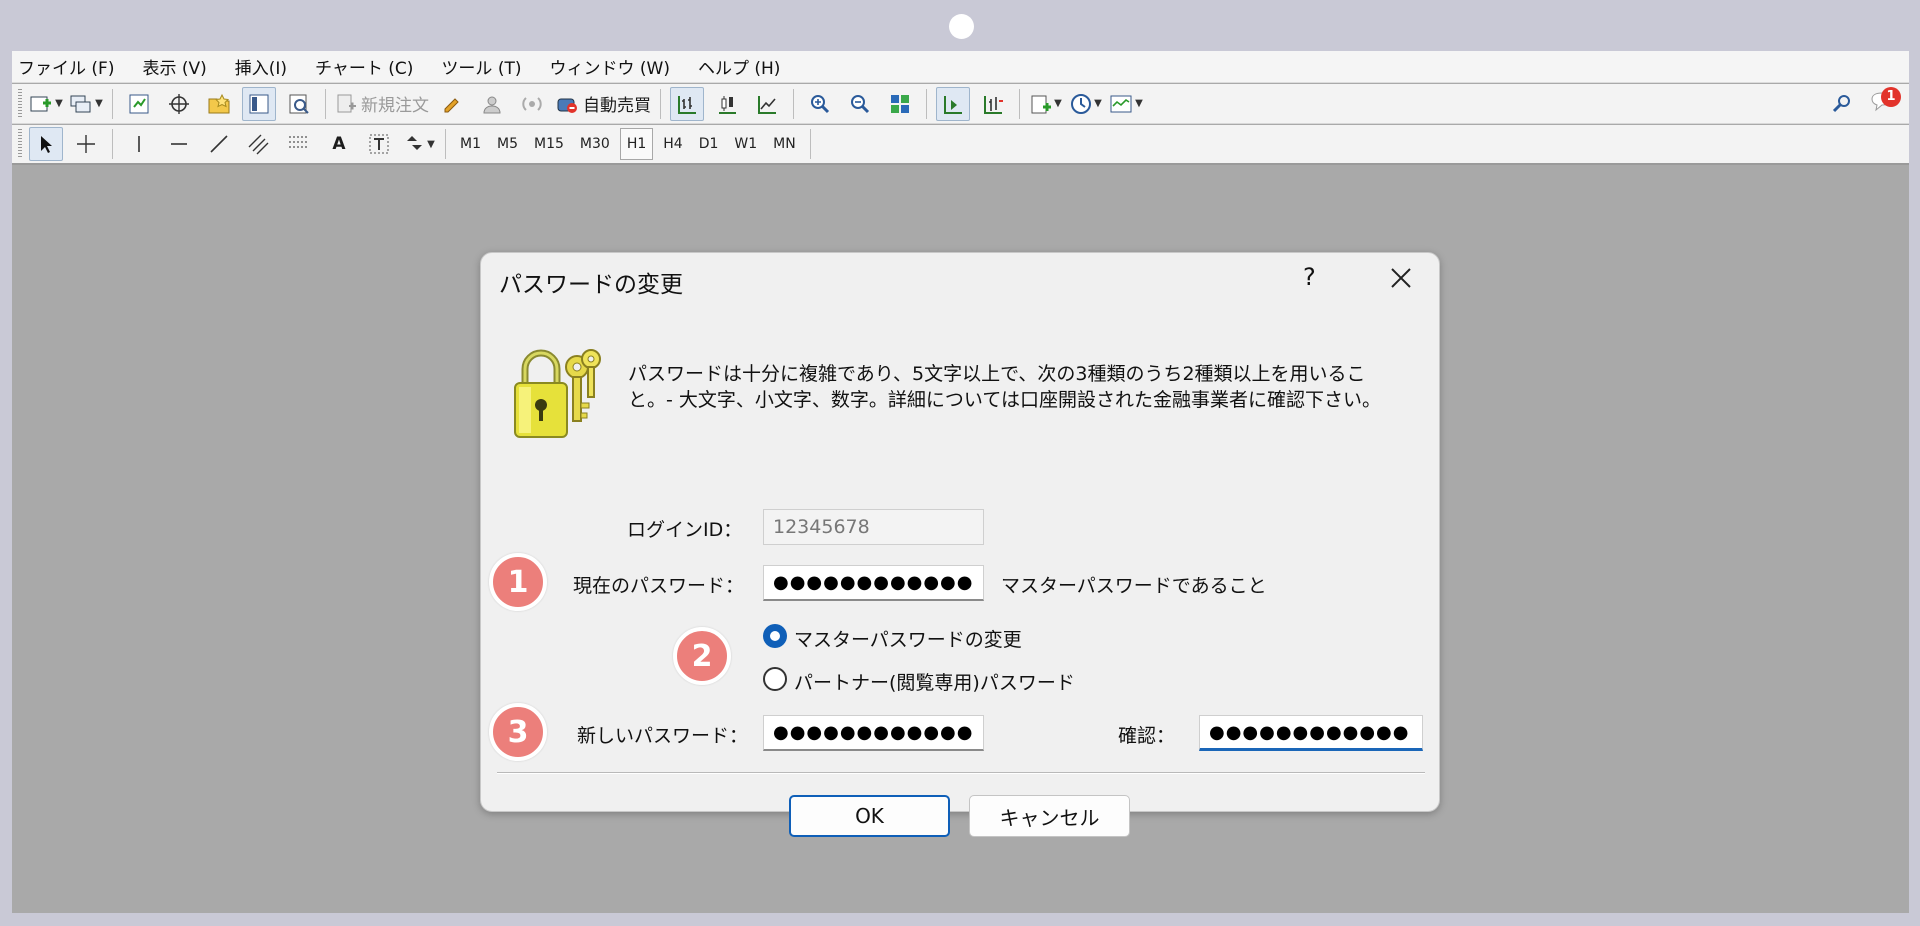 This screenshot has width=1920, height=926. What do you see at coordinates (139, 104) in the screenshot?
I see `market-watch-button` at bounding box center [139, 104].